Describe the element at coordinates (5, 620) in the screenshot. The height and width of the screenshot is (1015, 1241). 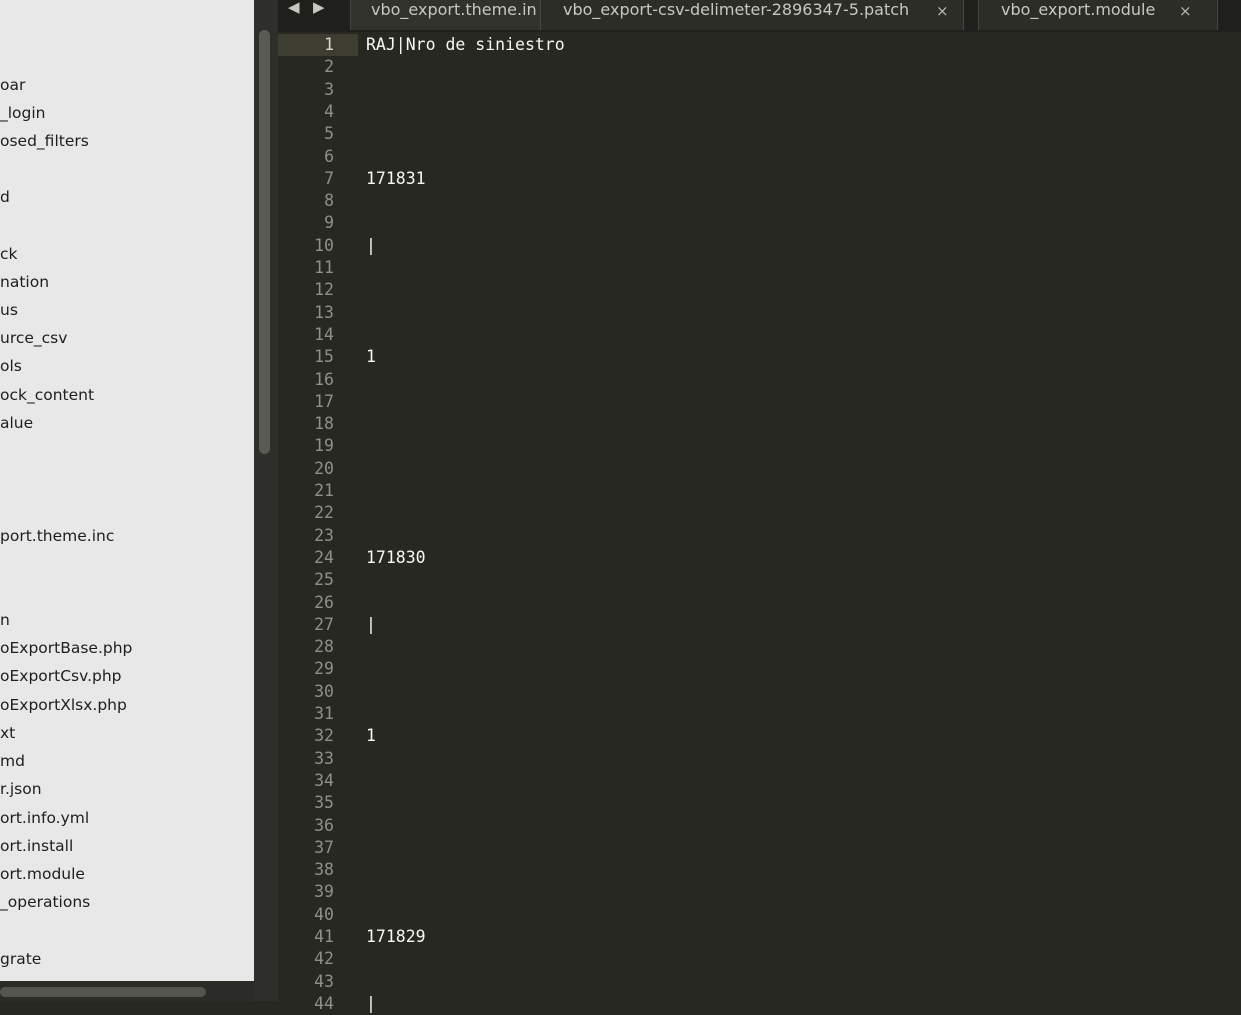
I see `file-tree-item: n` at that location.